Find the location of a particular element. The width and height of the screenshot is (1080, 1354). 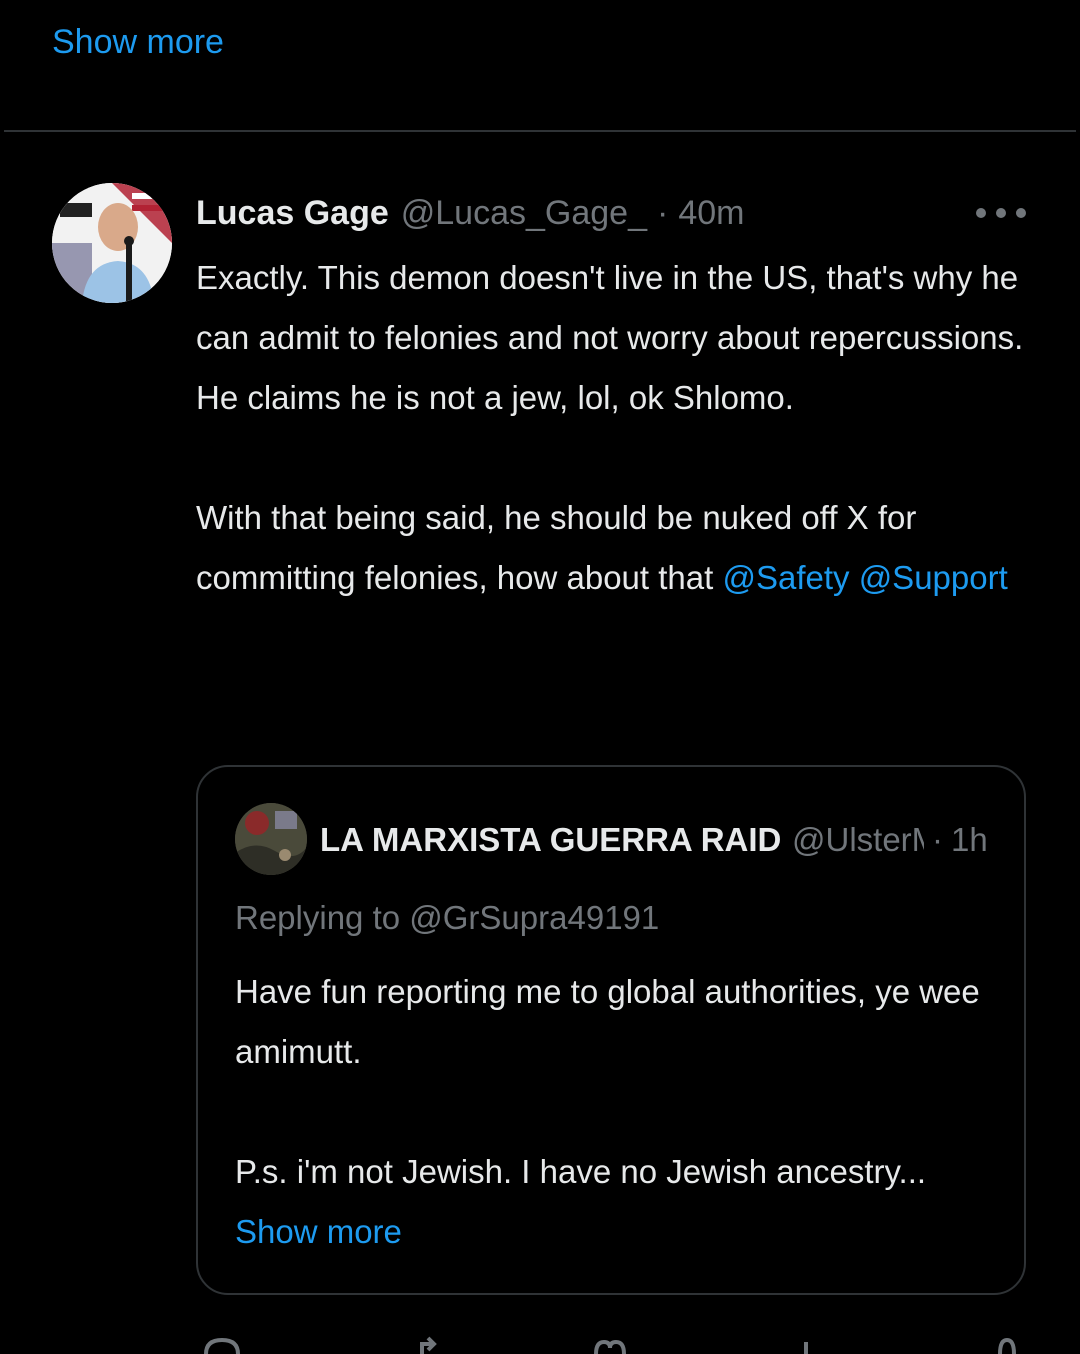

reply-icon is located at coordinates (222, 1344).